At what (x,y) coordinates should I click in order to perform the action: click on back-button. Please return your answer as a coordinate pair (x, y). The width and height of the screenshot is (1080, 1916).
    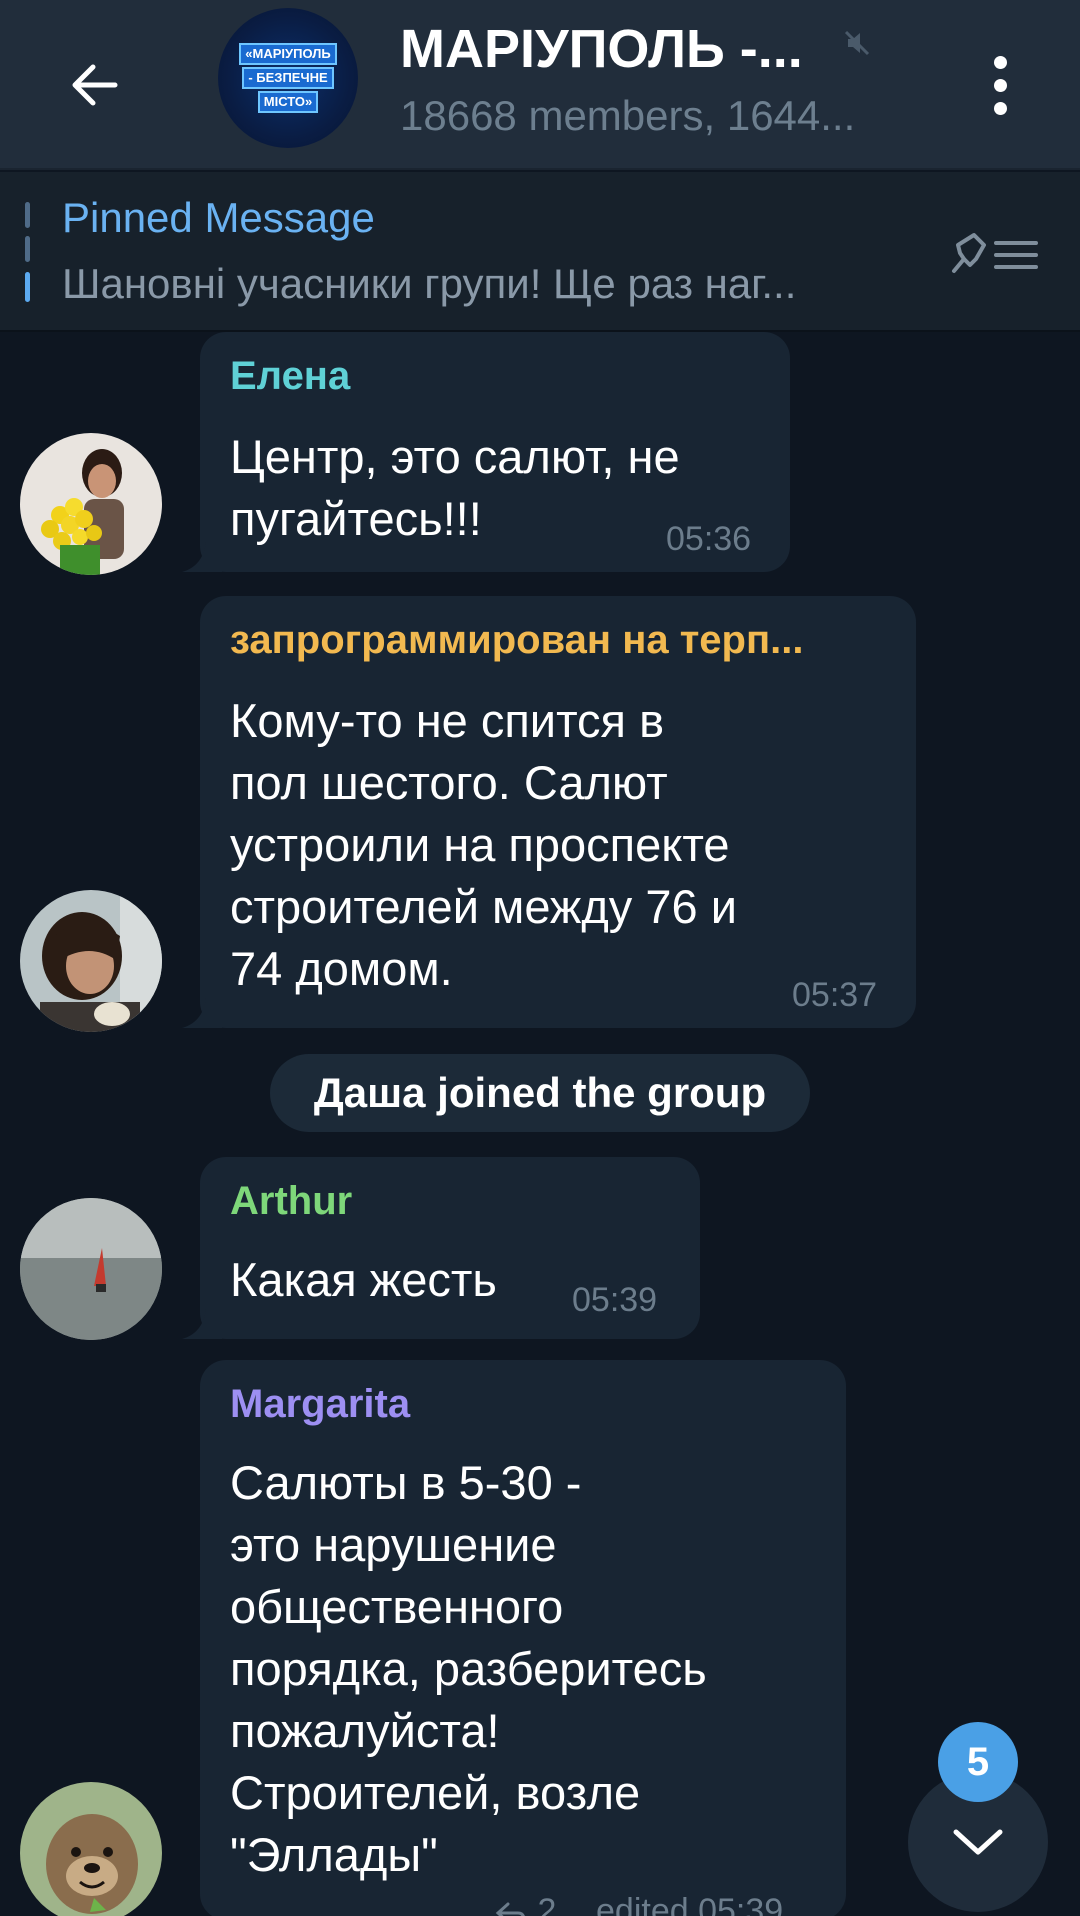
    Looking at the image, I should click on (95, 85).